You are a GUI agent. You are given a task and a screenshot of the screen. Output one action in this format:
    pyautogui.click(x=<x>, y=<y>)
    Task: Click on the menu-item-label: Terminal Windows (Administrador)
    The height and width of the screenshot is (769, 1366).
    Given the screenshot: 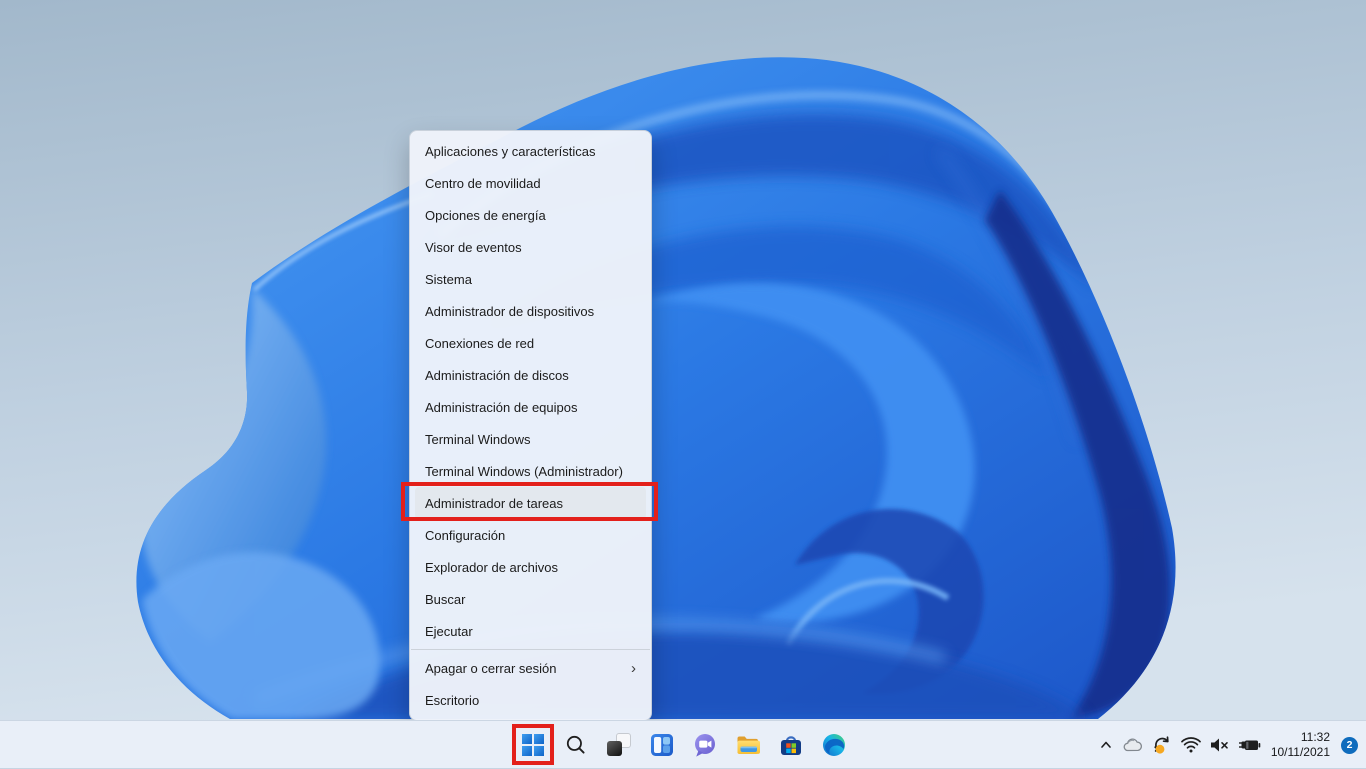 What is the action you would take?
    pyautogui.click(x=524, y=471)
    